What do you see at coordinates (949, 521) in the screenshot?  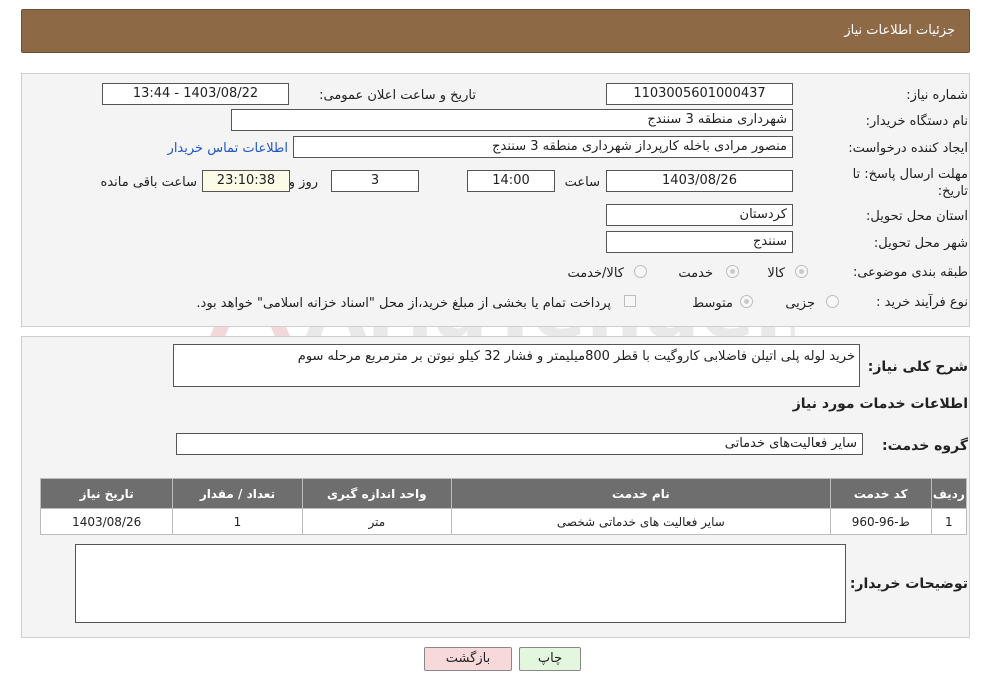 I see `cell-row-number: 1` at bounding box center [949, 521].